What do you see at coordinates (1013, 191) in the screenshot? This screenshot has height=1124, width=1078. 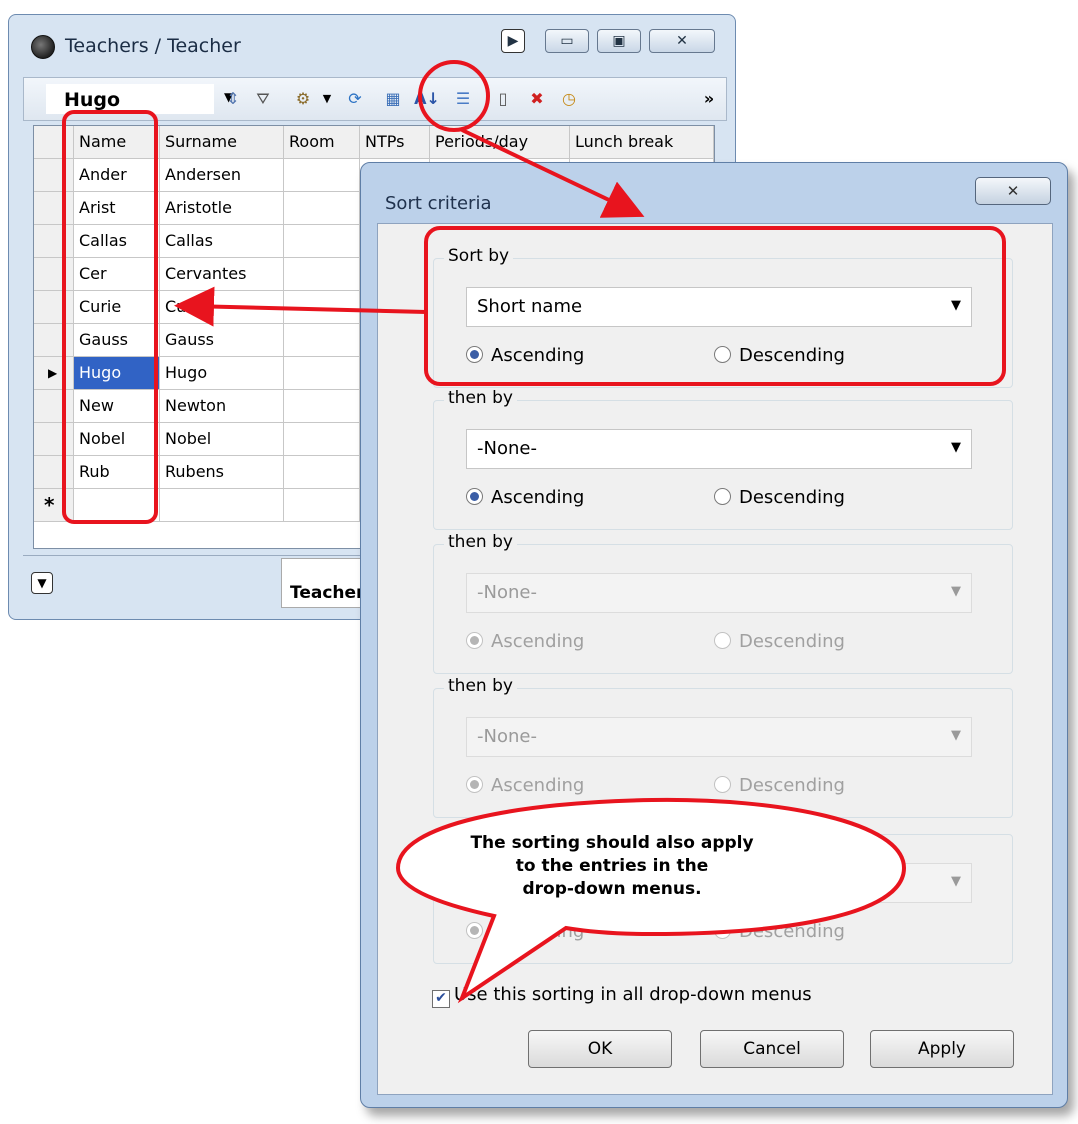 I see `dialog-close-button: ✕` at bounding box center [1013, 191].